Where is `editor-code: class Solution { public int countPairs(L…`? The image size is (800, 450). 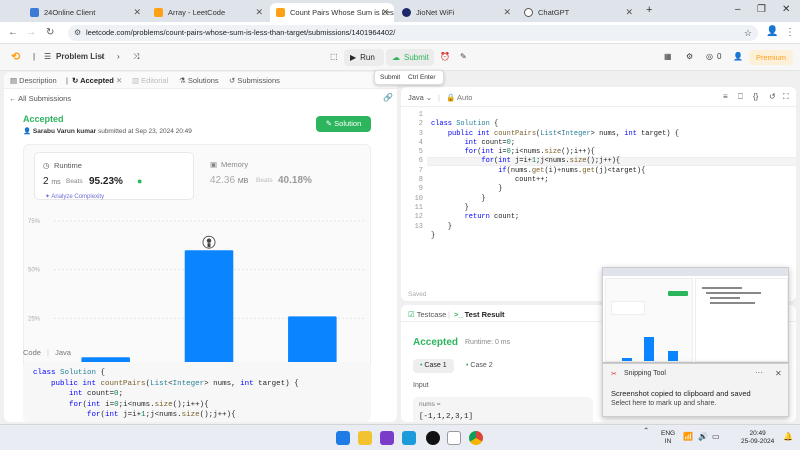
editor-code: class Solution { public int countPairs(L… is located at coordinates (555, 176).